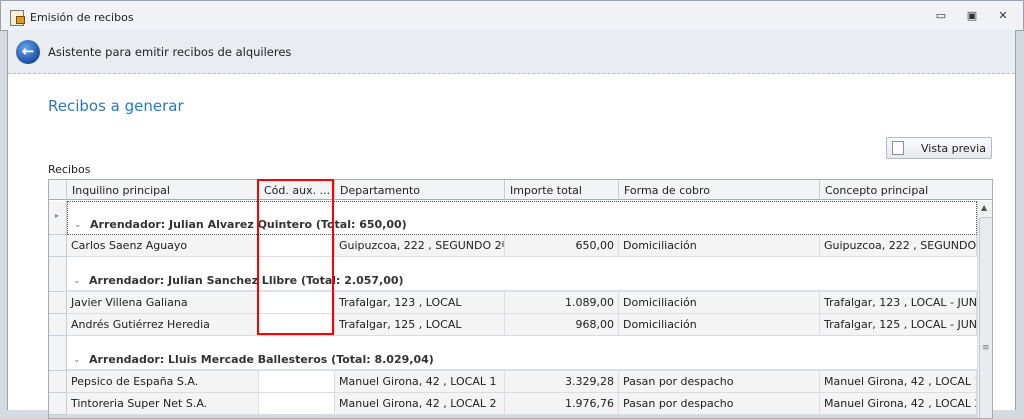  What do you see at coordinates (986, 348) in the screenshot?
I see `grip-icon: ≡` at bounding box center [986, 348].